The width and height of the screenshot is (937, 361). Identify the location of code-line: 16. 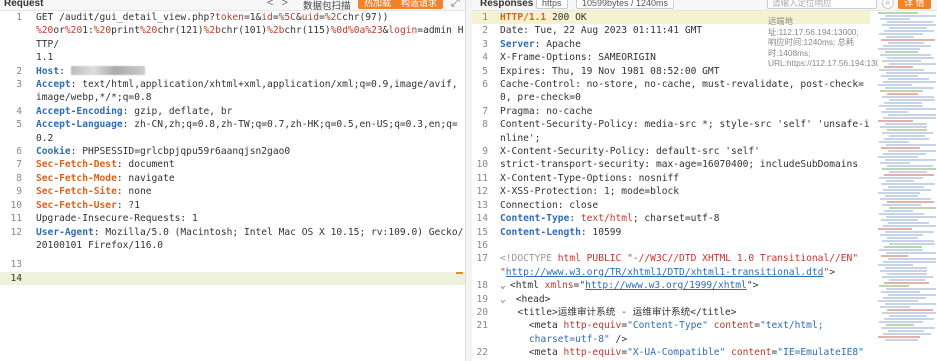
(482, 245).